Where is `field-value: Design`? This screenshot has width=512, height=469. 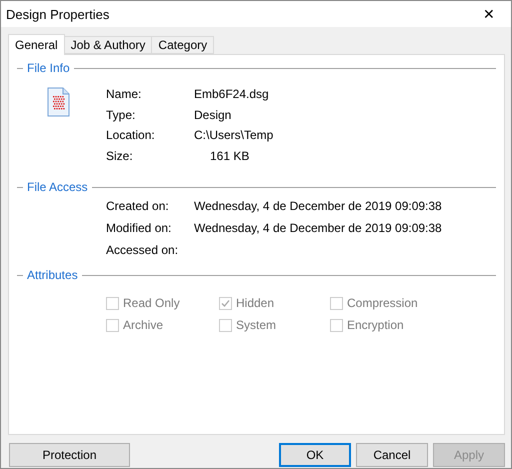
field-value: Design is located at coordinates (213, 115).